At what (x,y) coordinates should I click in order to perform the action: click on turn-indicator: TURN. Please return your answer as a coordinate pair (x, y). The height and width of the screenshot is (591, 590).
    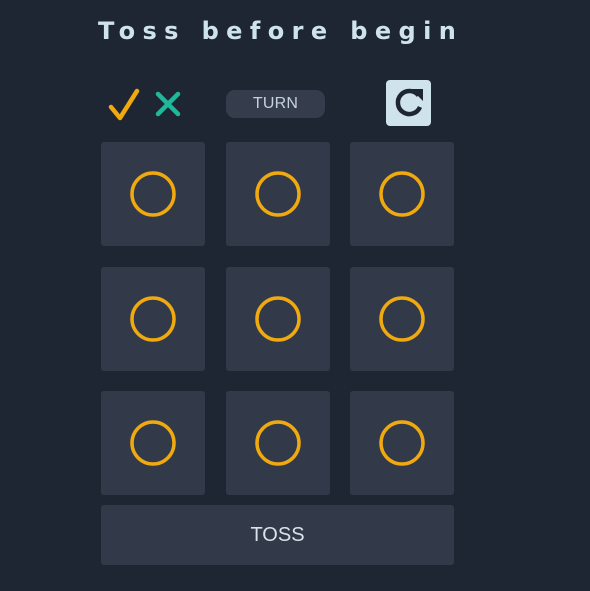
    Looking at the image, I should click on (275, 104).